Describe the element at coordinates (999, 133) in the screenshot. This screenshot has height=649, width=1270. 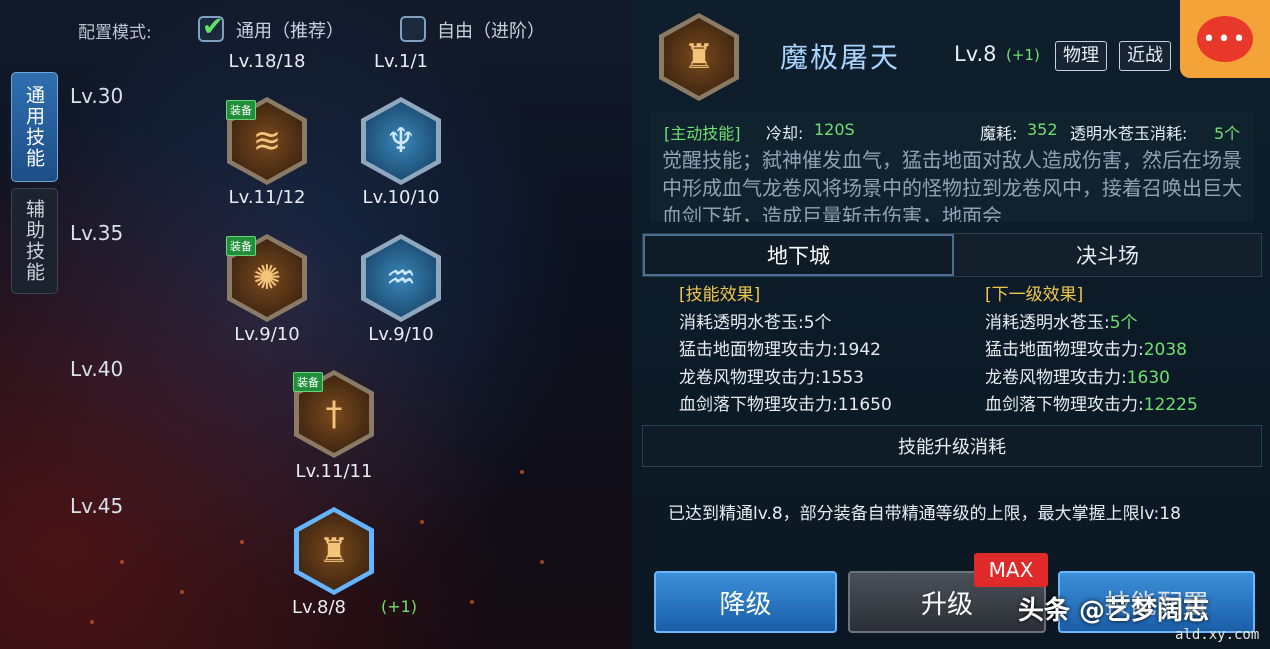
I see `mp-label: 魔耗:` at that location.